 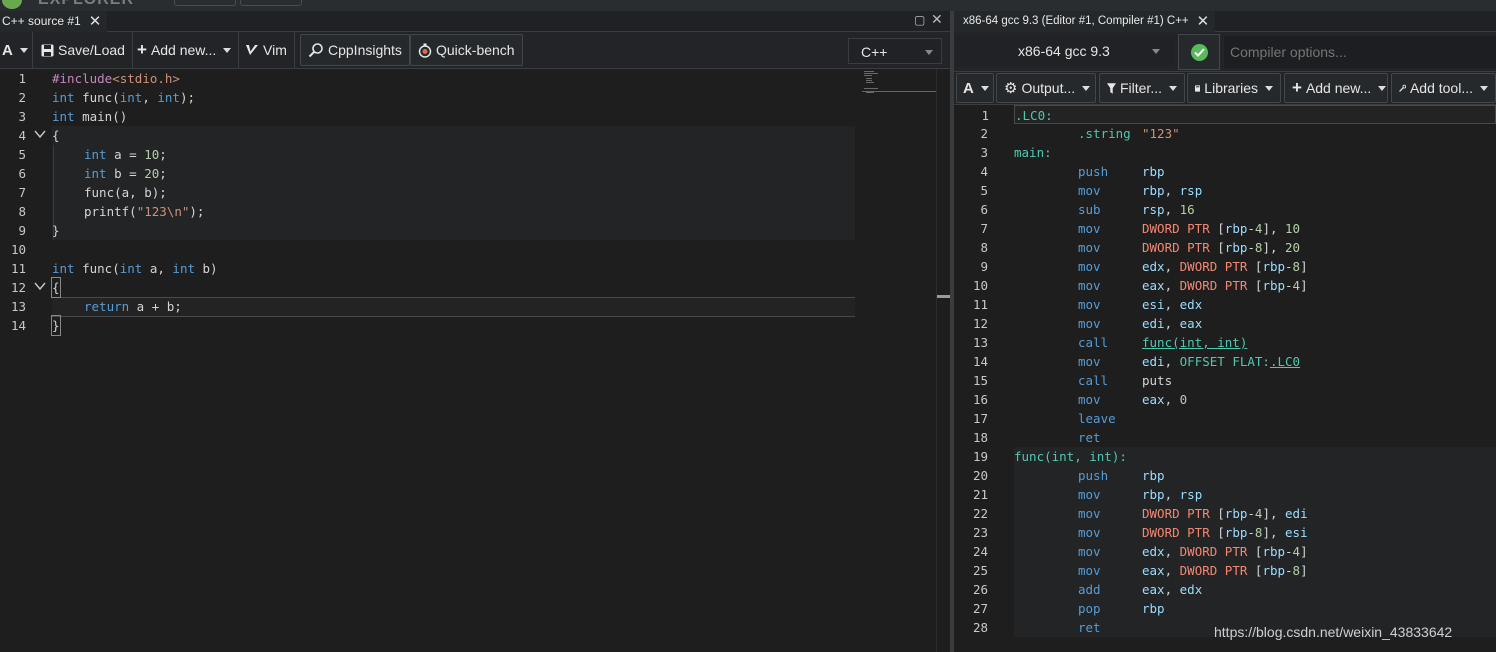 What do you see at coordinates (22, 192) in the screenshot?
I see `line-number: 7` at bounding box center [22, 192].